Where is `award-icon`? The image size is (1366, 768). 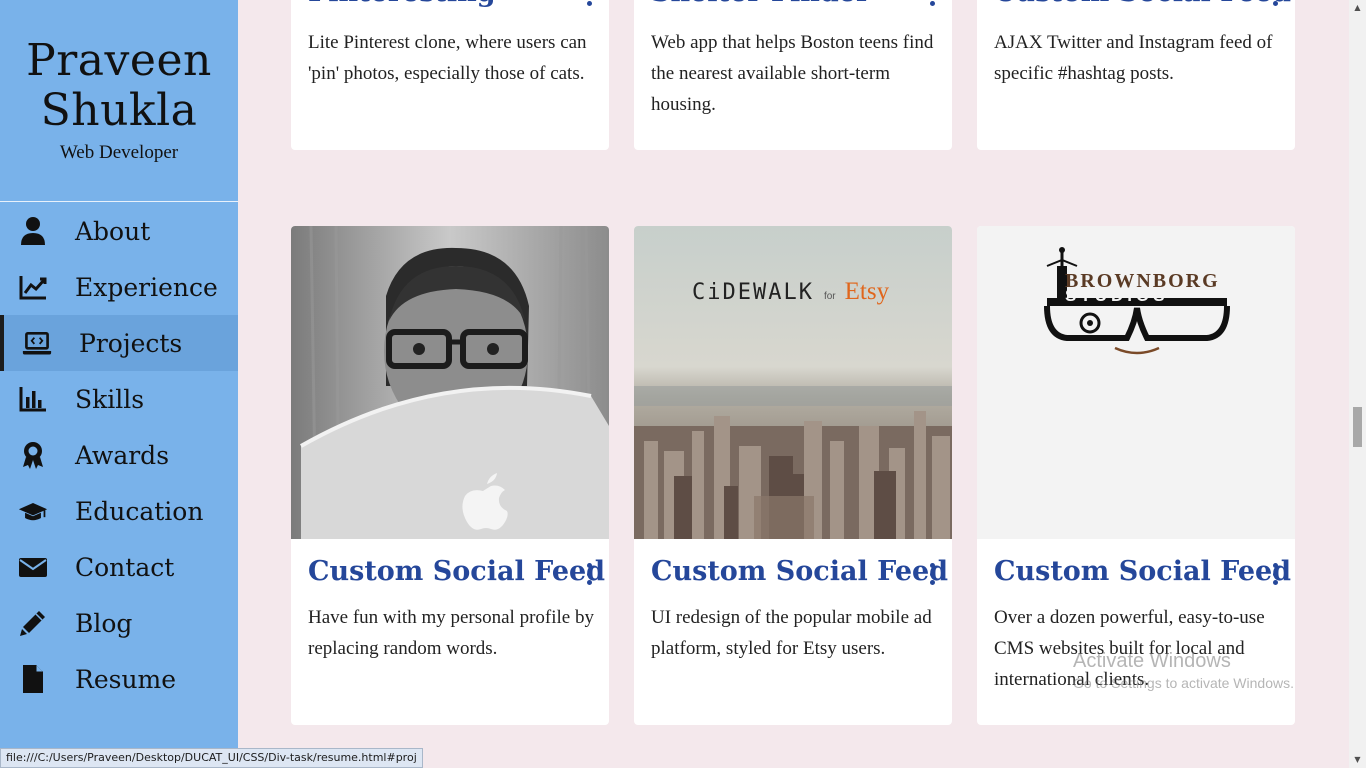 award-icon is located at coordinates (33, 455).